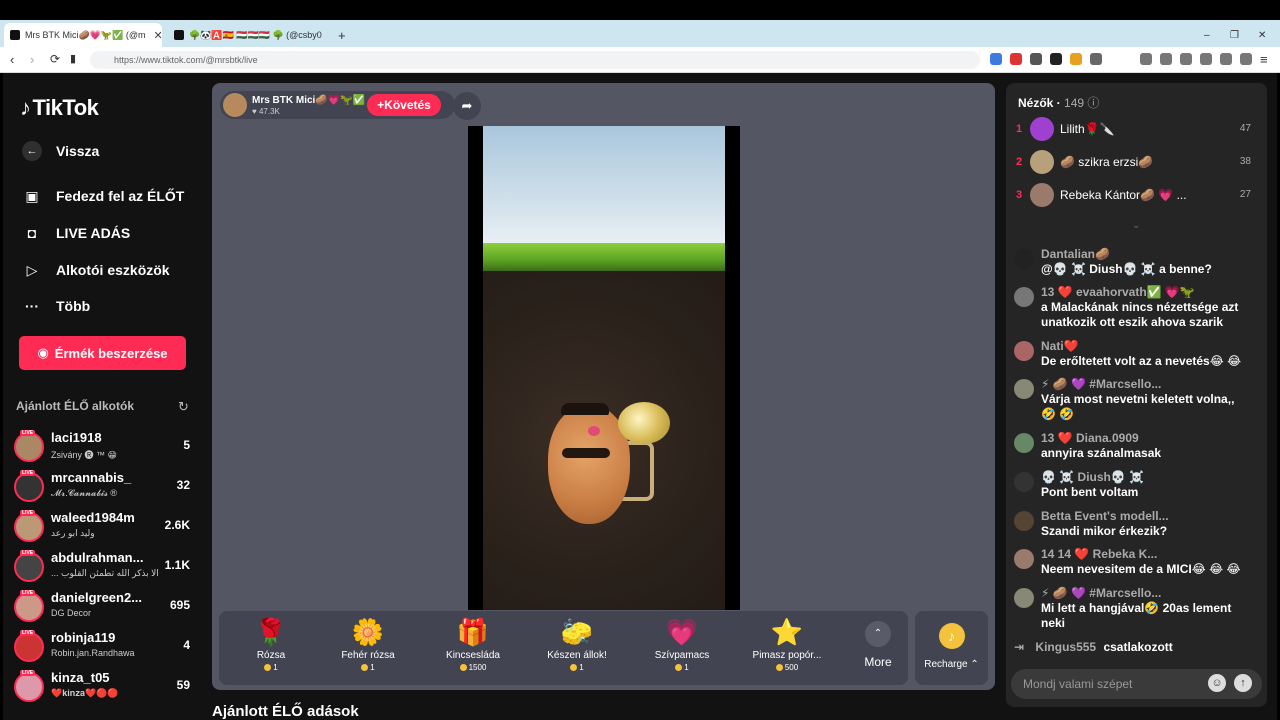 The image size is (1280, 720). Describe the element at coordinates (268, 668) in the screenshot. I see `coin-icon` at that location.